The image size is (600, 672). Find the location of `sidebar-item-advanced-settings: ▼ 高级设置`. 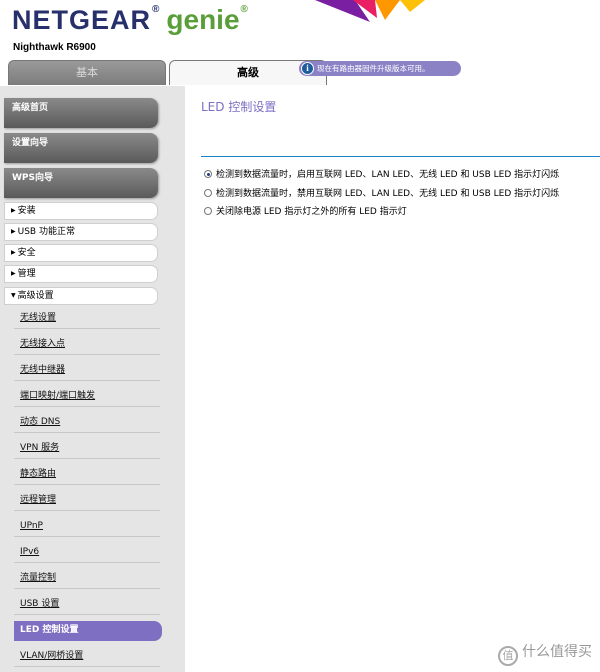

sidebar-item-advanced-settings: ▼ 高级设置 is located at coordinates (81, 296).